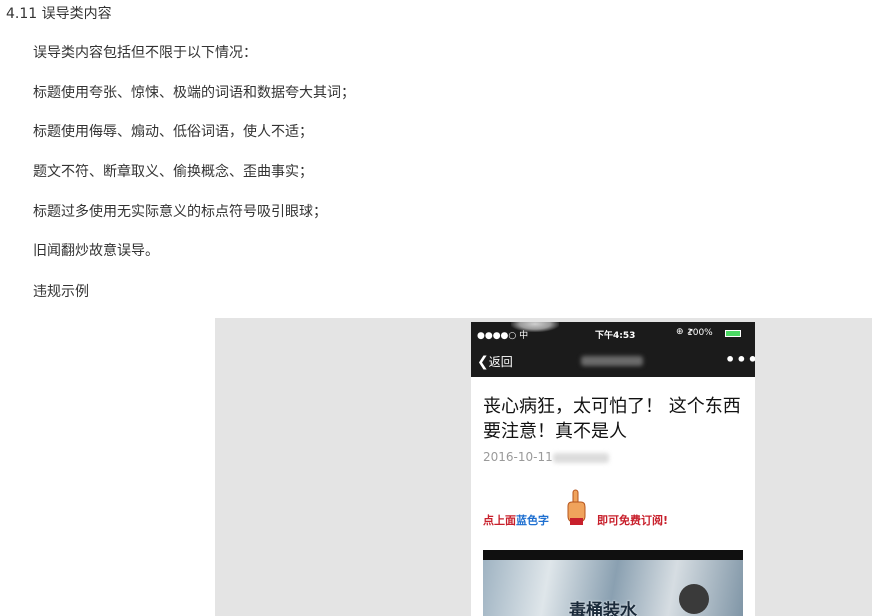 This screenshot has width=872, height=616. I want to click on back-button: ❮返回, so click(495, 361).